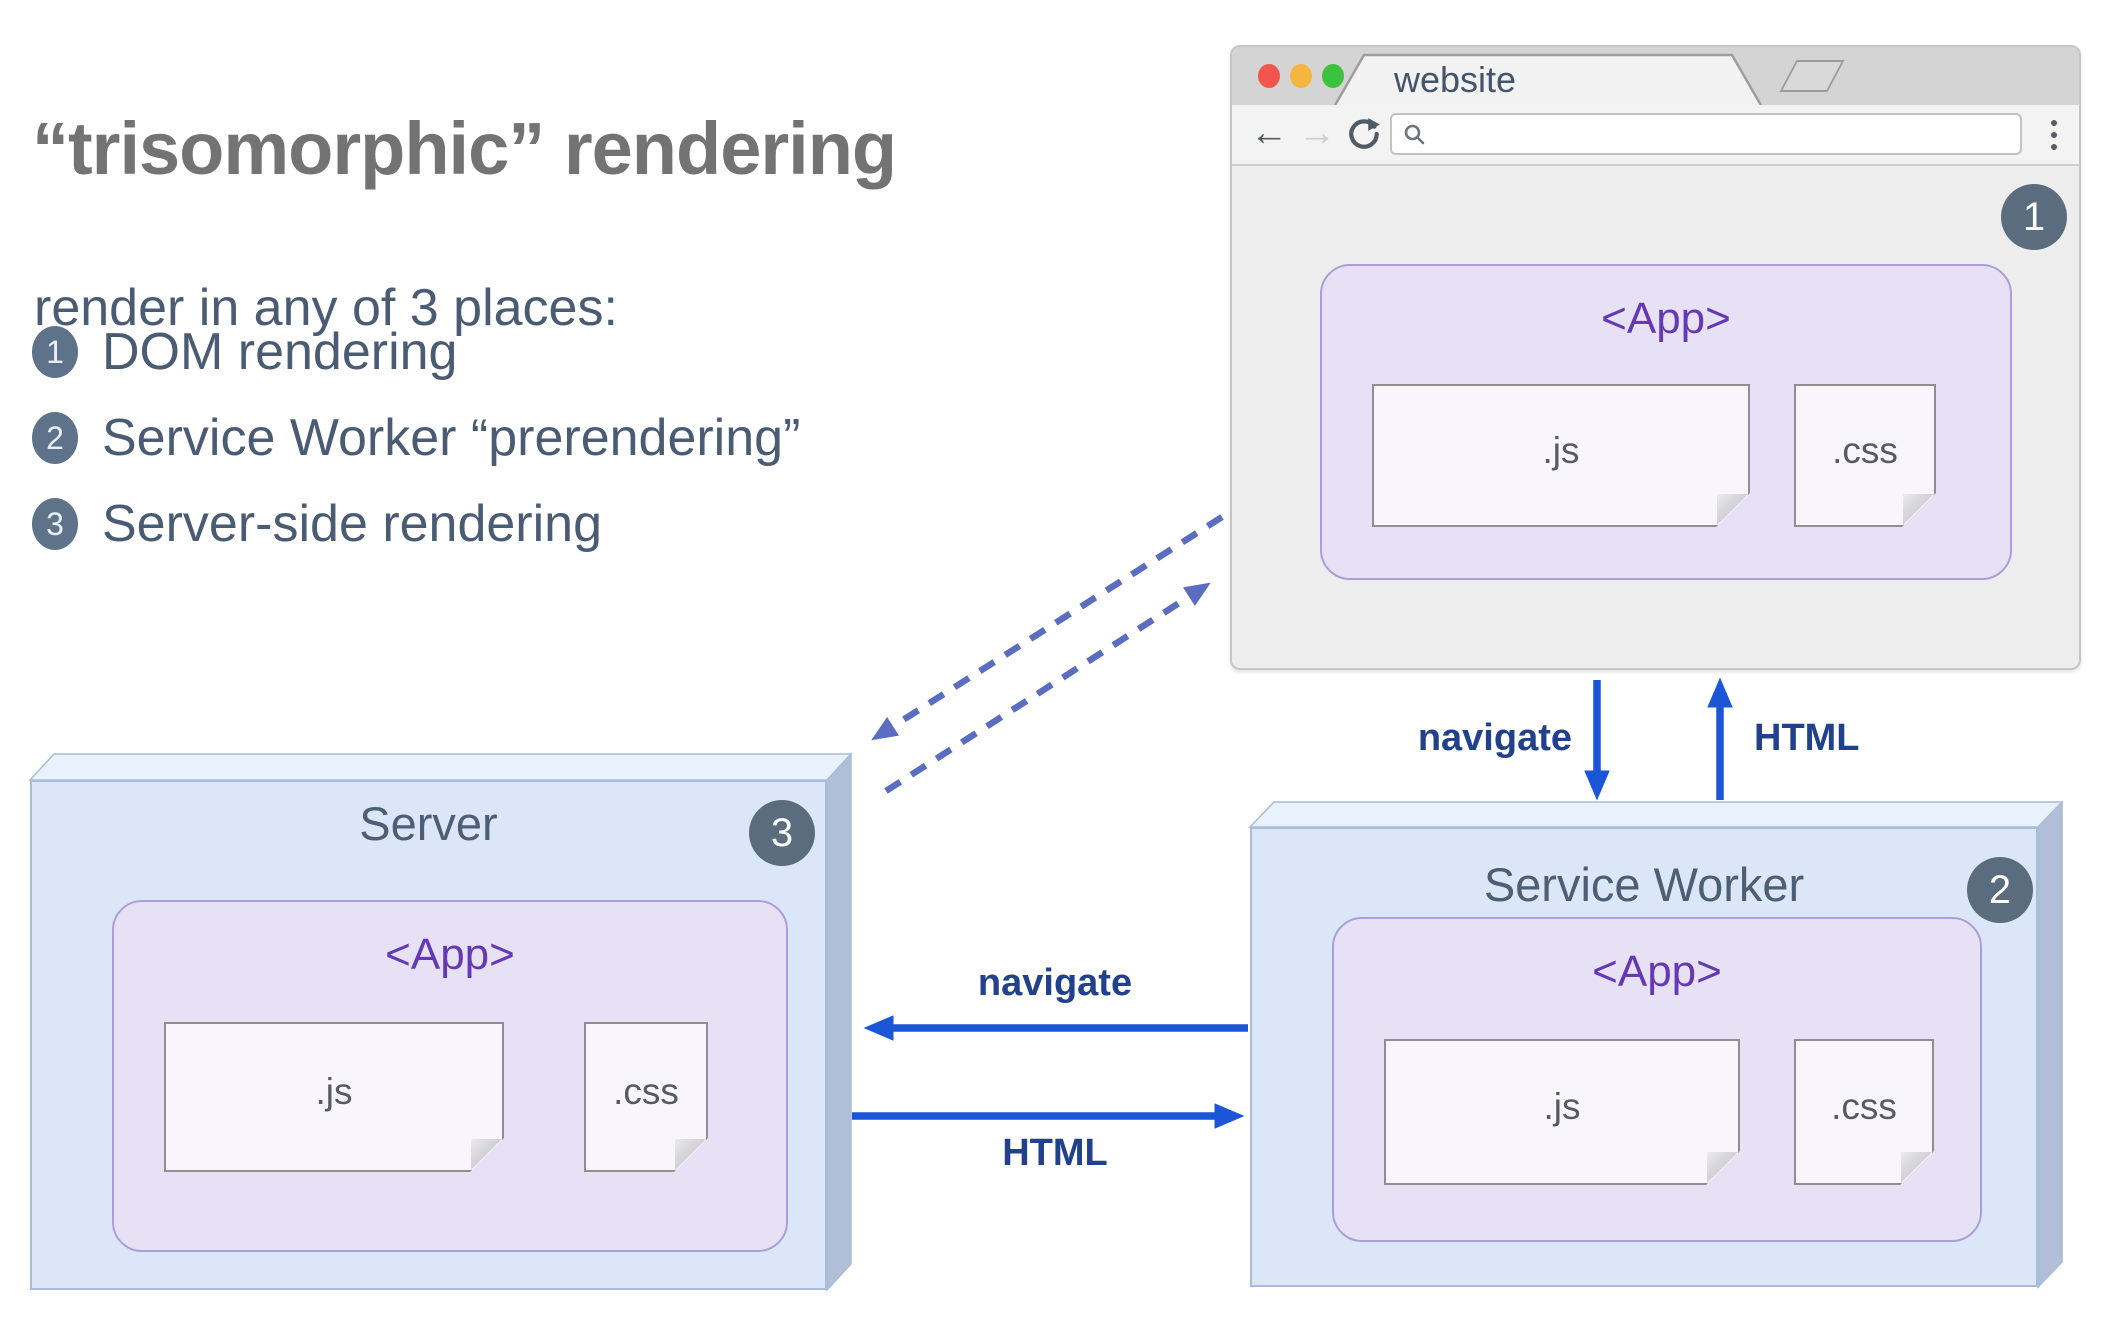 The width and height of the screenshot is (2108, 1328). I want to click on back-button: ←, so click(1269, 133).